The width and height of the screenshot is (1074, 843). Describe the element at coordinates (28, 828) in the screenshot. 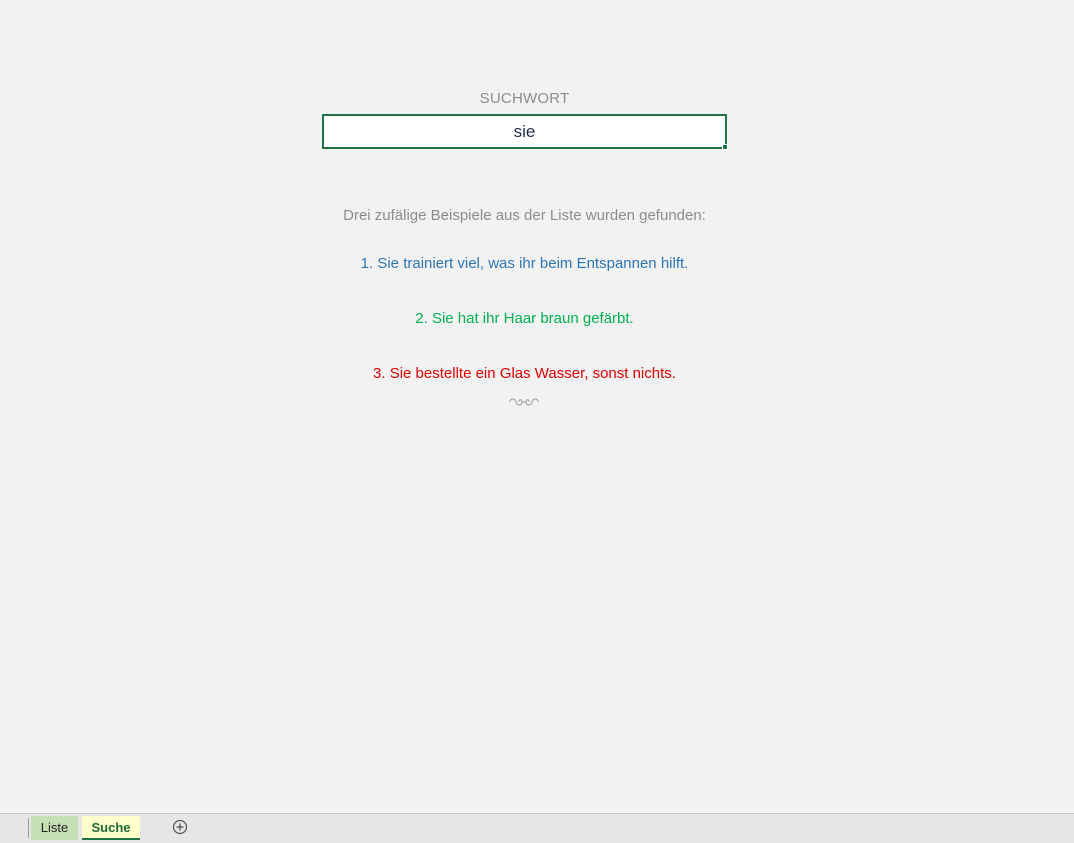

I see `tab-separator` at that location.